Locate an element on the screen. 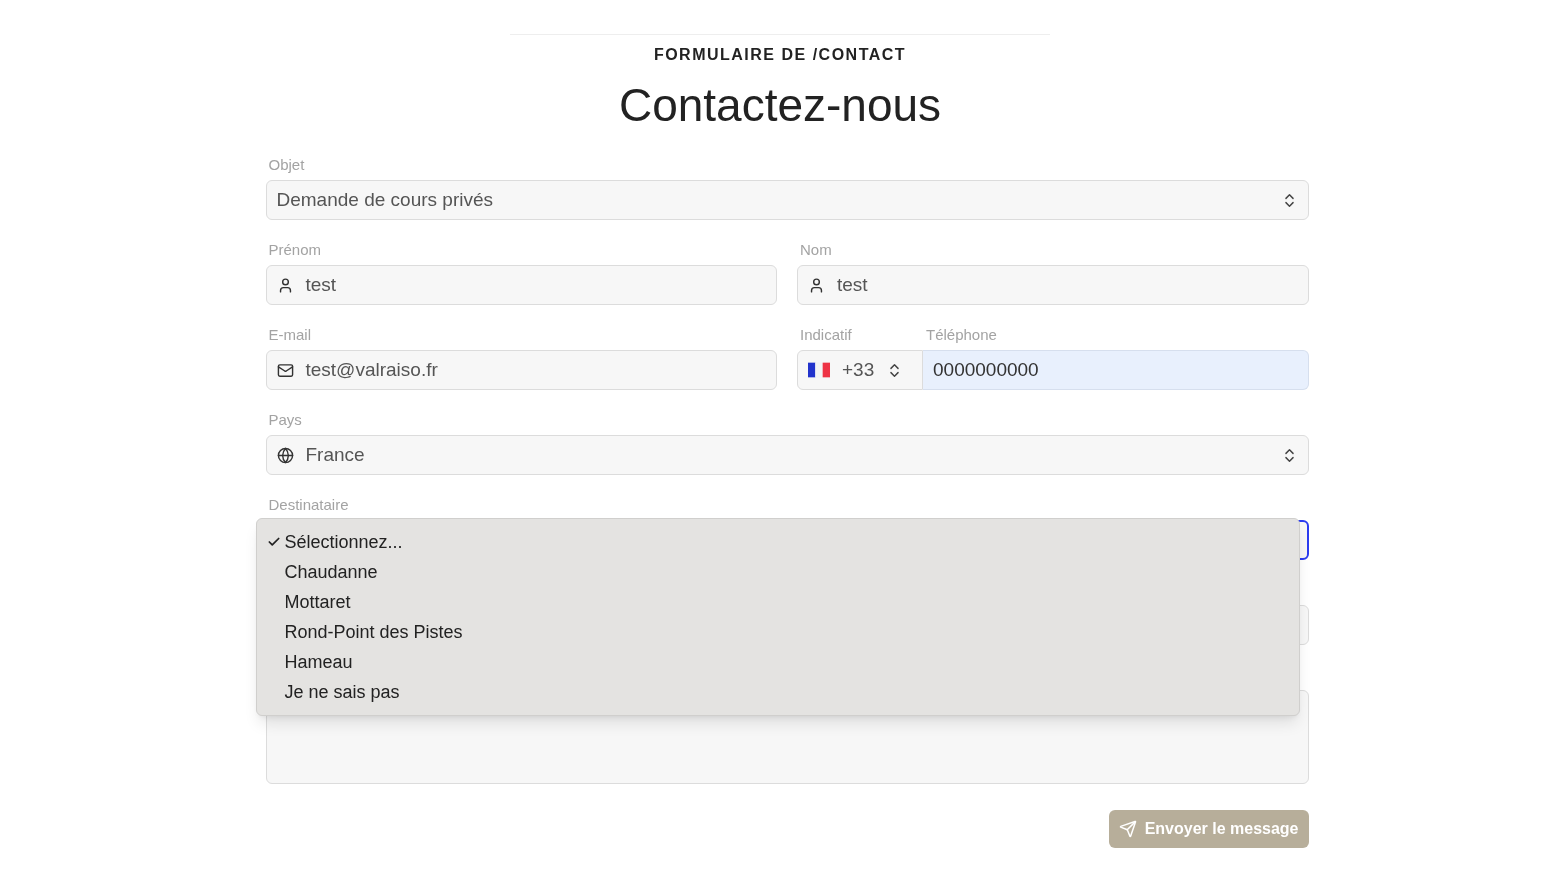 The width and height of the screenshot is (1560, 877). input-field: test@valraiso.fr is located at coordinates (521, 370).